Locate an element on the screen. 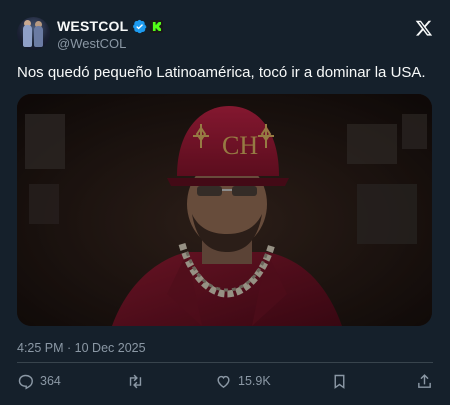 This screenshot has width=450, height=405. display-name: WESTCOL is located at coordinates (92, 26).